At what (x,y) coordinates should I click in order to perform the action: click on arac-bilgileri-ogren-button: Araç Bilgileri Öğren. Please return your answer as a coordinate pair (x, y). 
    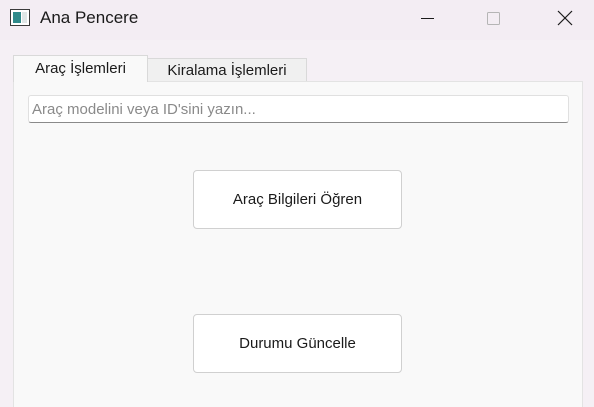
    Looking at the image, I should click on (297, 199).